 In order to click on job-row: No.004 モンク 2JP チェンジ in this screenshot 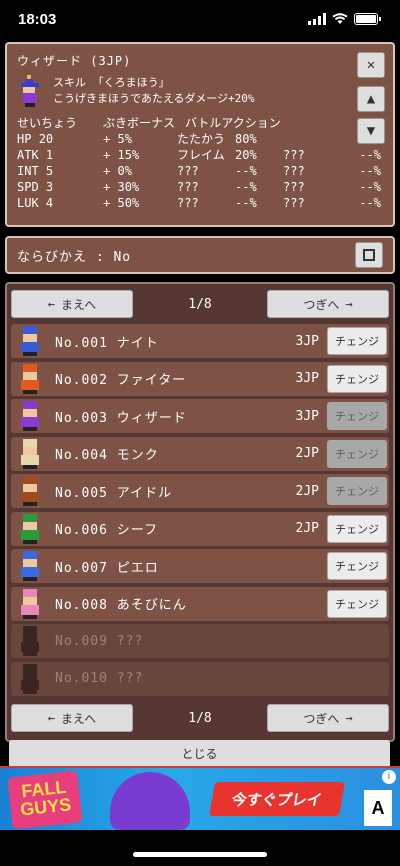, I will do `click(200, 453)`.